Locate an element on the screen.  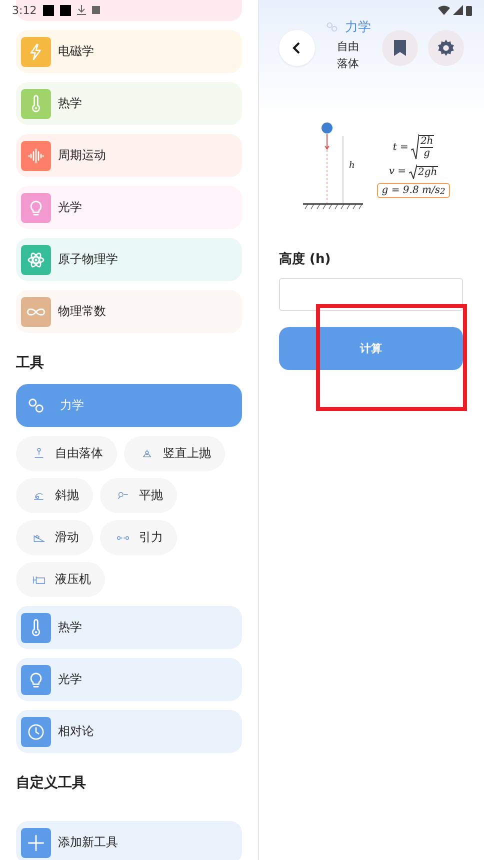
category-card: 周期运动 is located at coordinates (129, 155).